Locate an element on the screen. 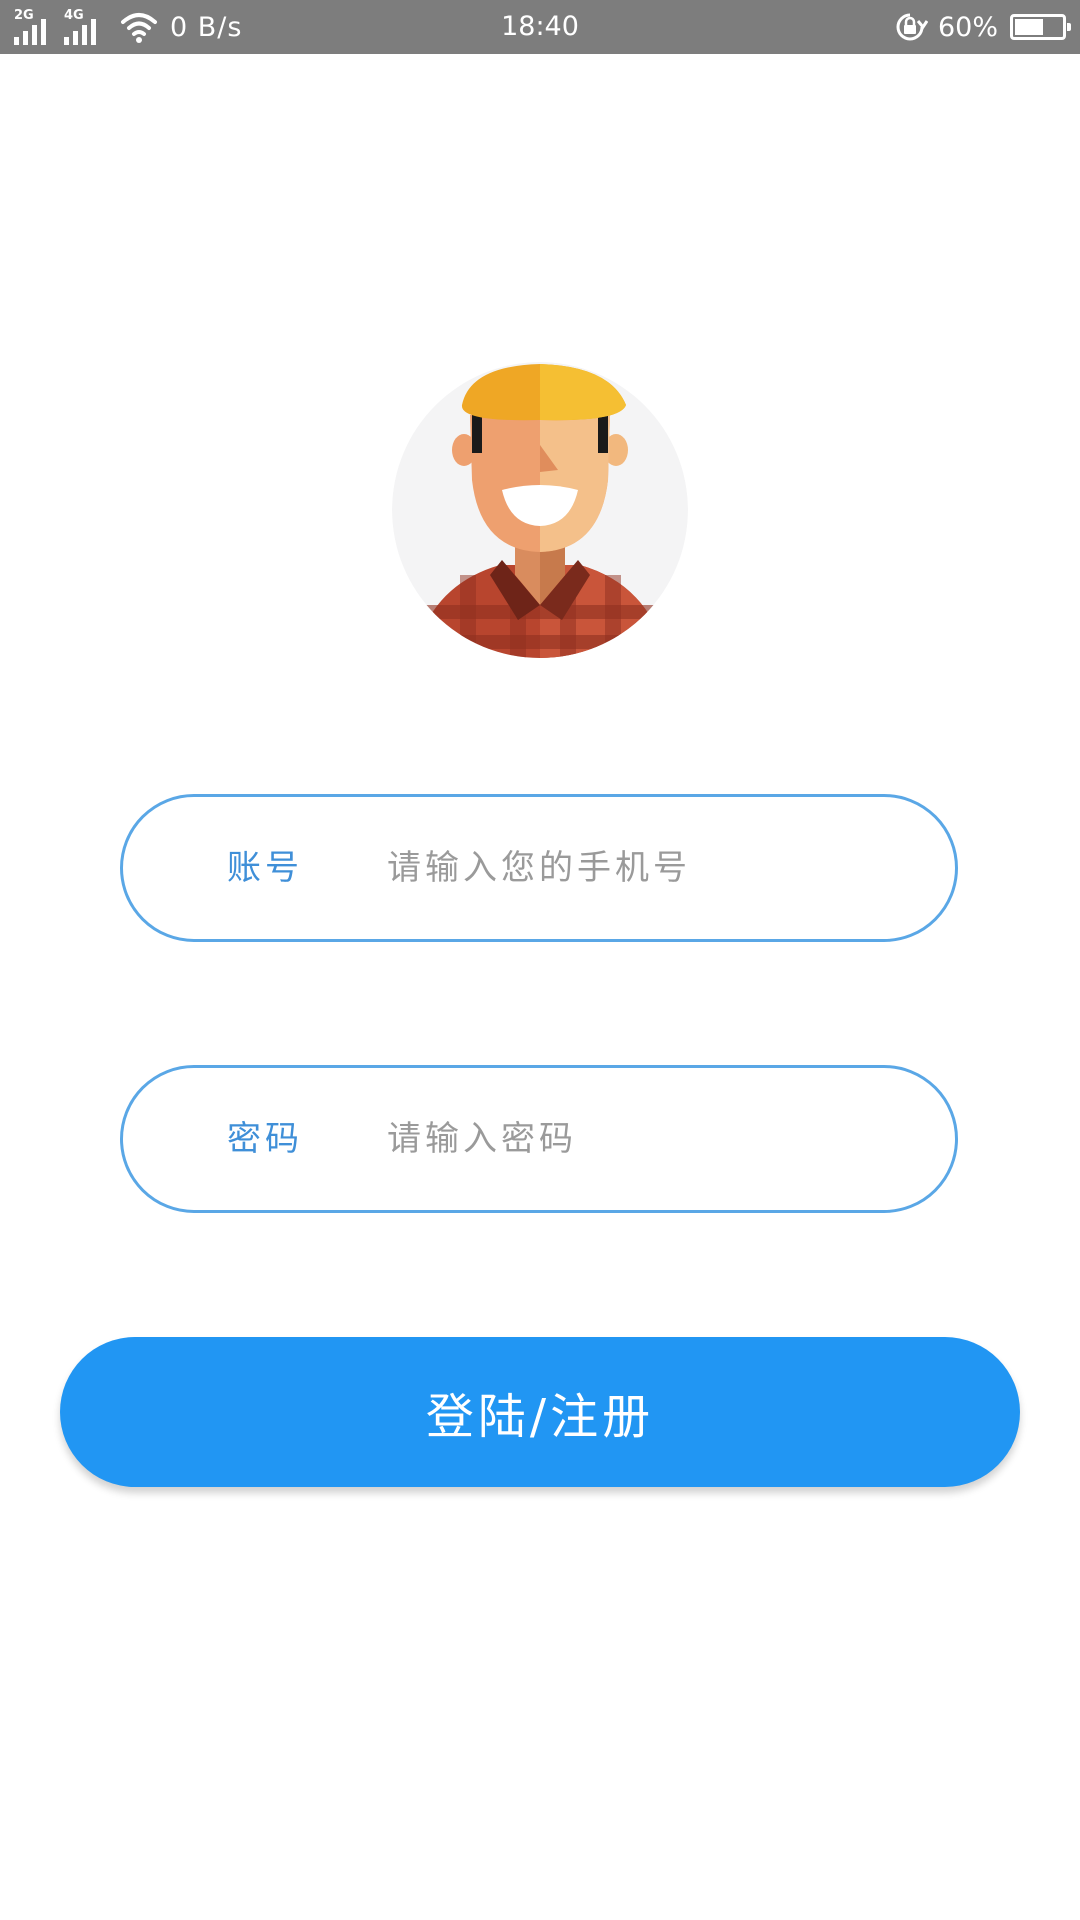  battery-icon is located at coordinates (1040, 27).